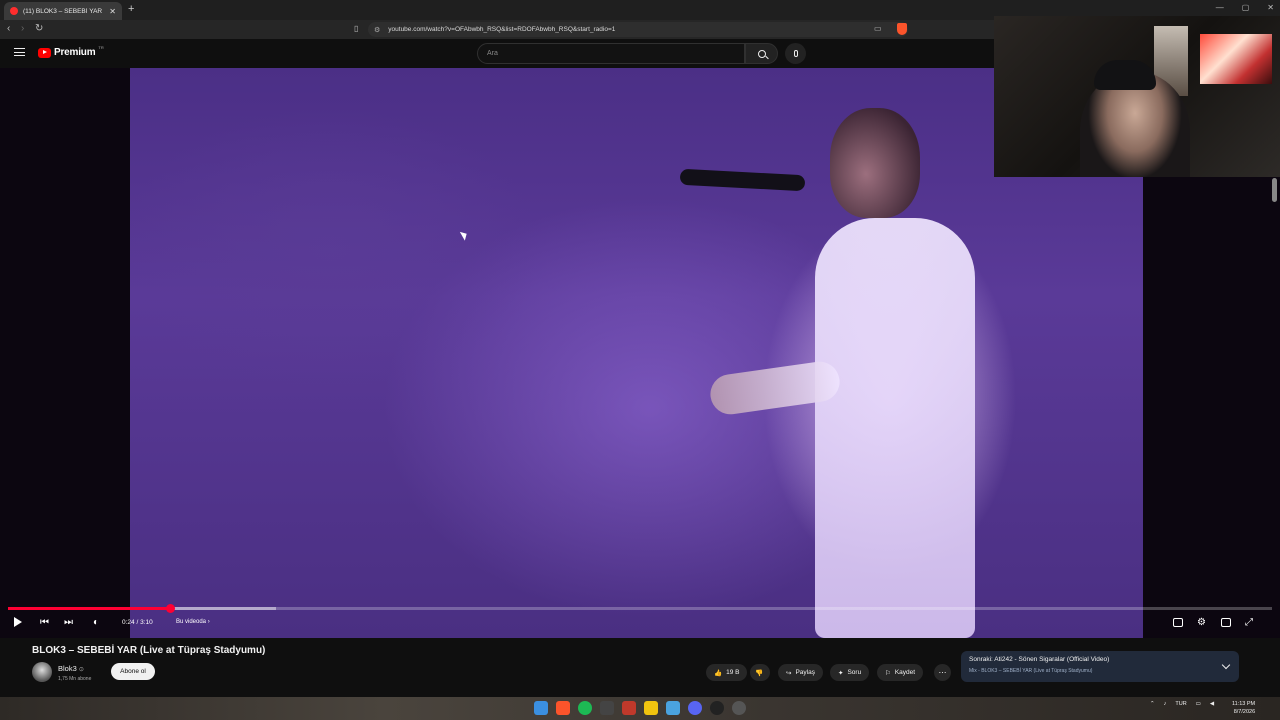 This screenshot has height=720, width=1280. Describe the element at coordinates (607, 708) in the screenshot. I see `app-icon` at that location.